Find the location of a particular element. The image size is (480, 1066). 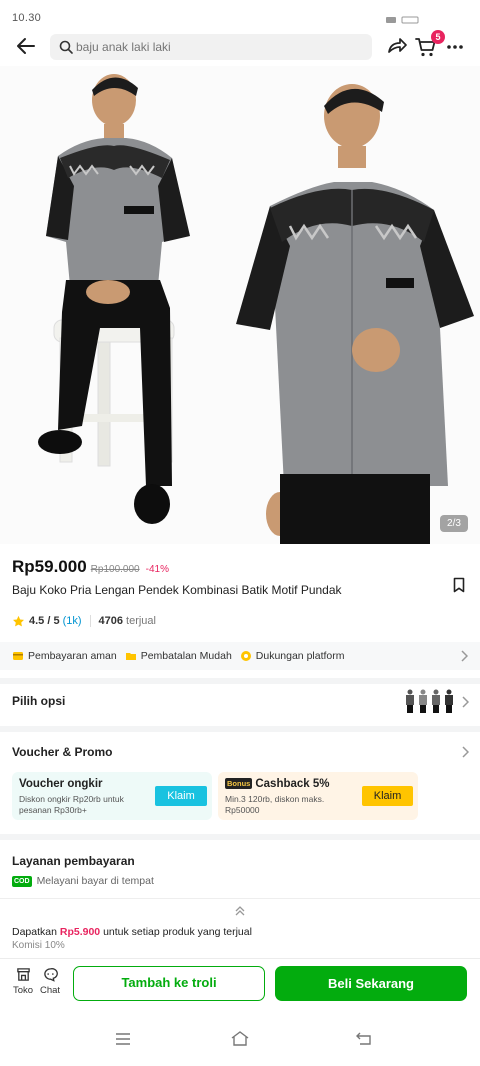

status-bar: 10.30 is located at coordinates (240, 15).